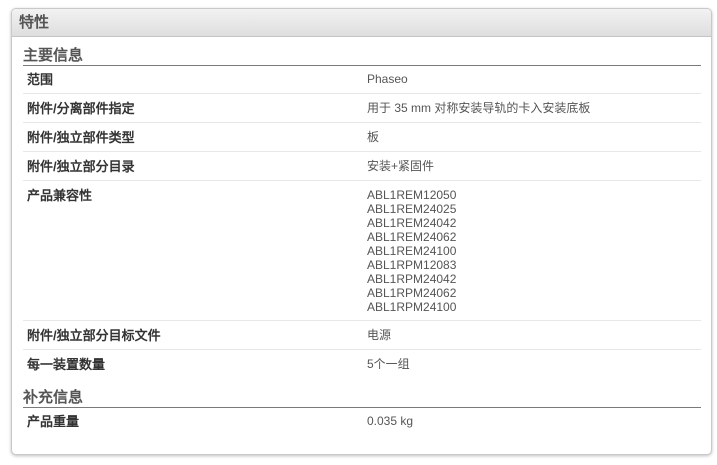  I want to click on row-label: 每一装置数量, so click(66, 364).